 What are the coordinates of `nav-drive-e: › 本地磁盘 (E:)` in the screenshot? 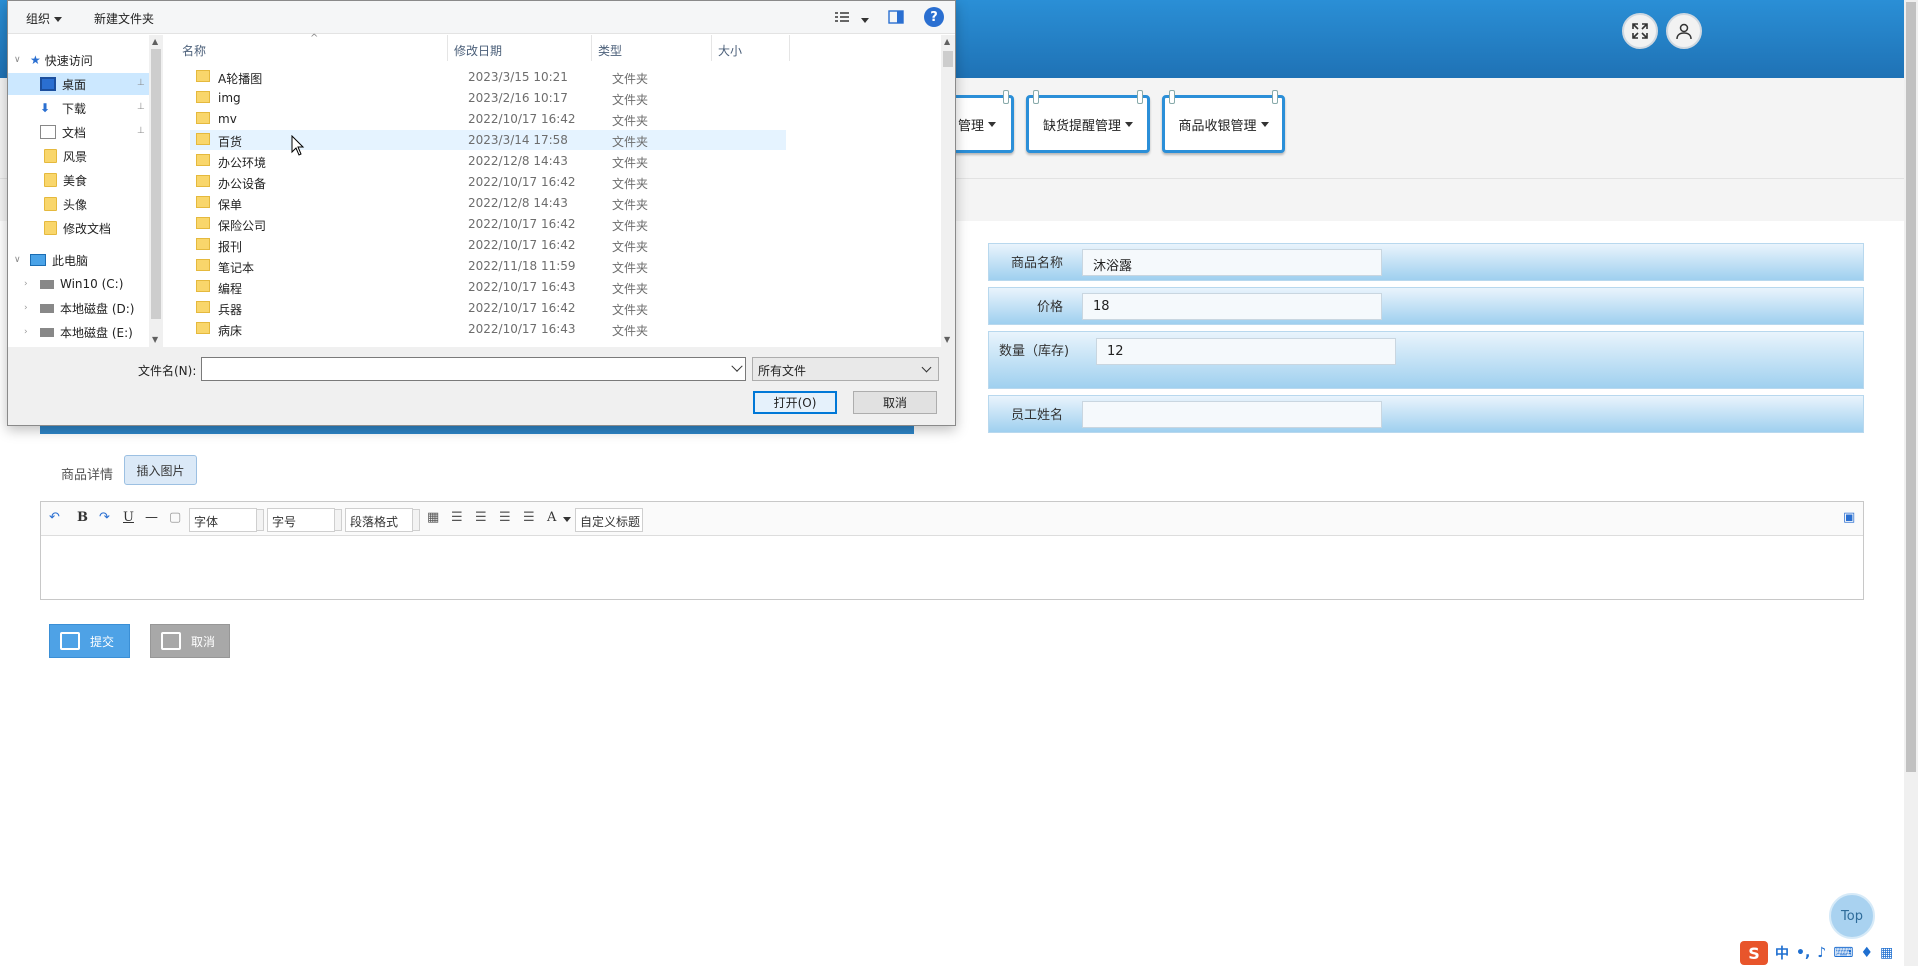 It's located at (94, 332).